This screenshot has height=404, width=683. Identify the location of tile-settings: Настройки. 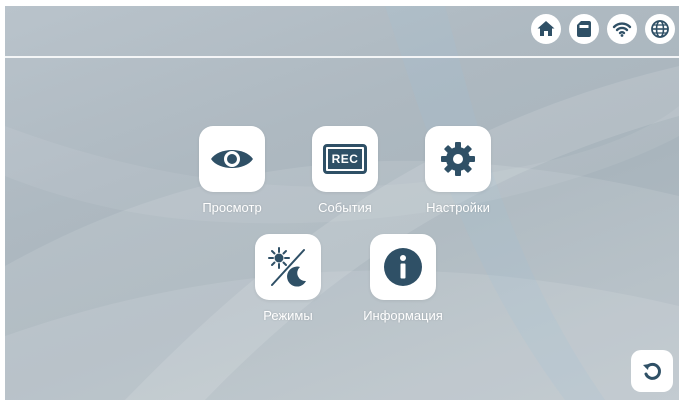
(458, 170).